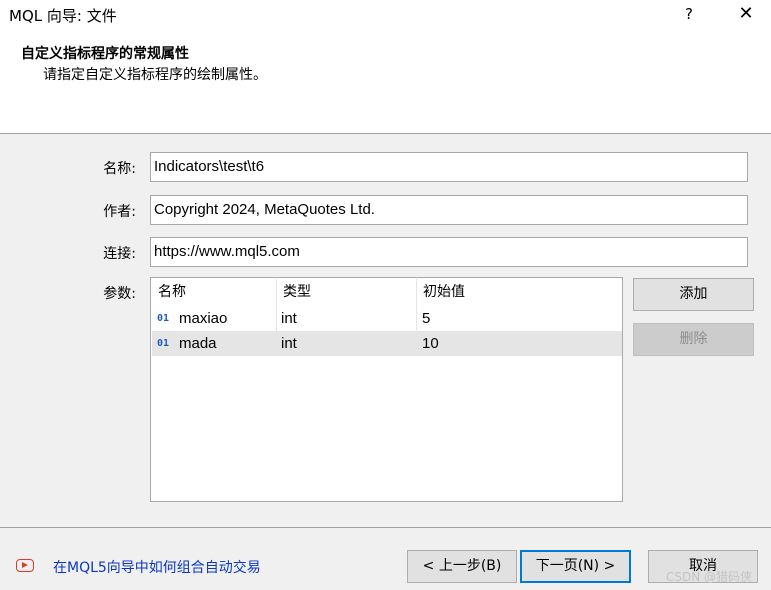 Image resolution: width=771 pixels, height=590 pixels. I want to click on next-button: 下一页(N) >, so click(575, 566).